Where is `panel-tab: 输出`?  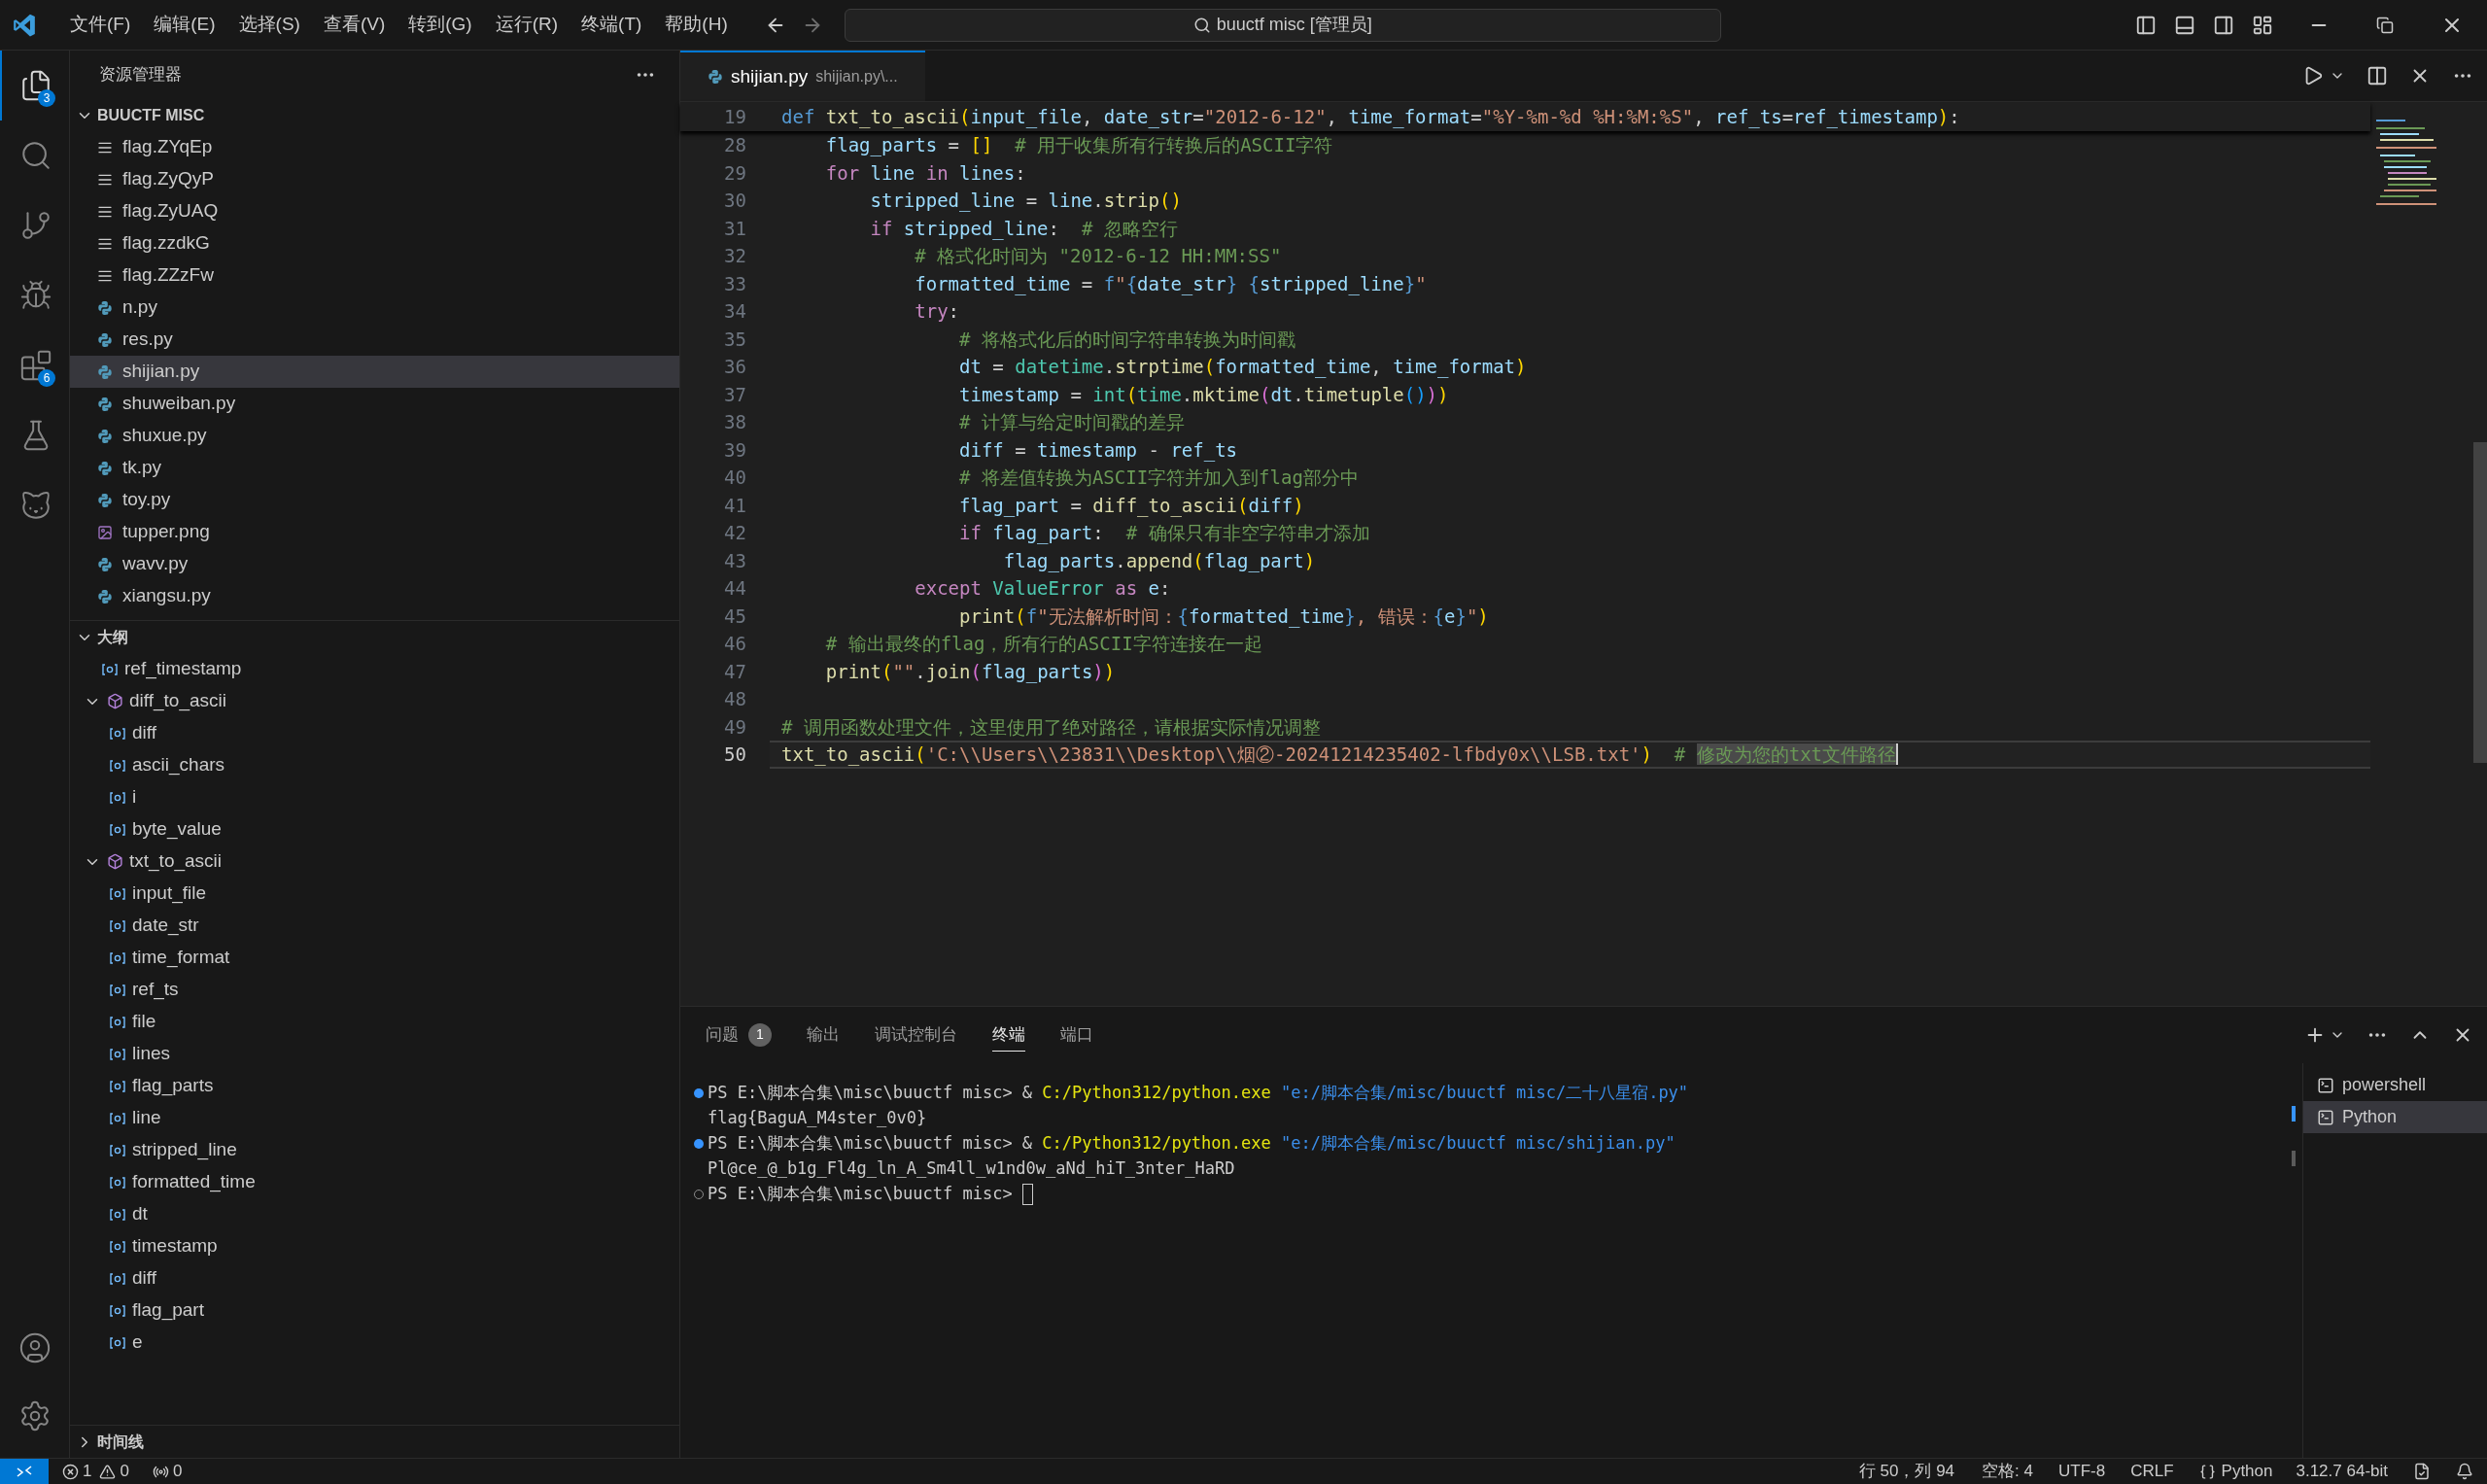
panel-tab: 输出 is located at coordinates (824, 1035).